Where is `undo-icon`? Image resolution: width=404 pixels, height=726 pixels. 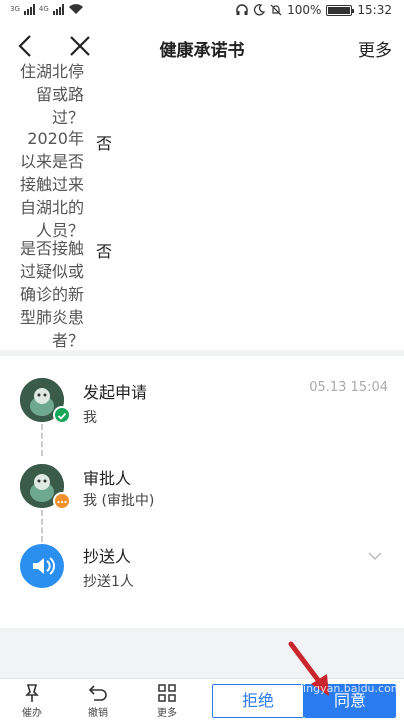 undo-icon is located at coordinates (97, 693).